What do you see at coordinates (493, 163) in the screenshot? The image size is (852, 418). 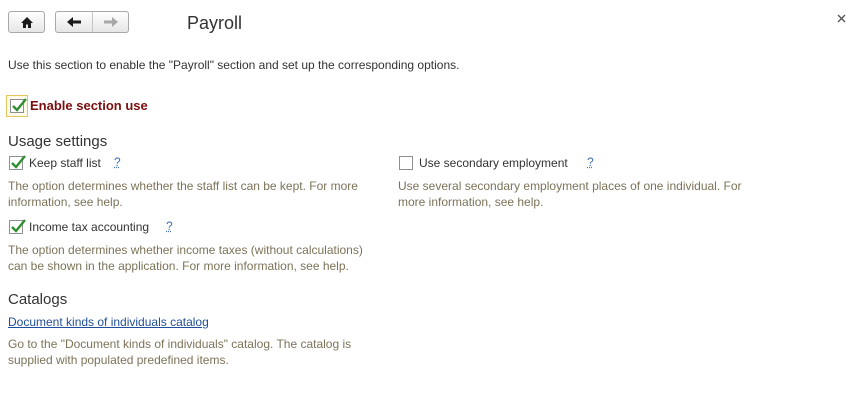 I see `secondary-employment-label: Use secondary employment` at bounding box center [493, 163].